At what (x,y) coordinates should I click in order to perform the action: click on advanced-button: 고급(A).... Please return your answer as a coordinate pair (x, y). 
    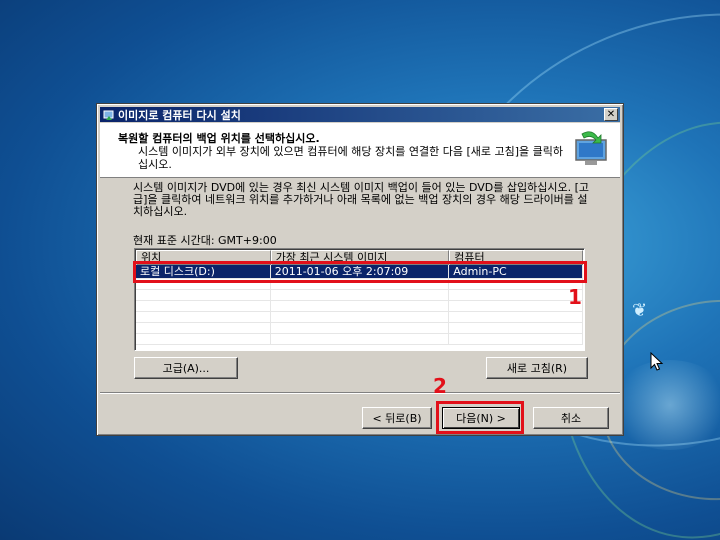
    Looking at the image, I should click on (186, 368).